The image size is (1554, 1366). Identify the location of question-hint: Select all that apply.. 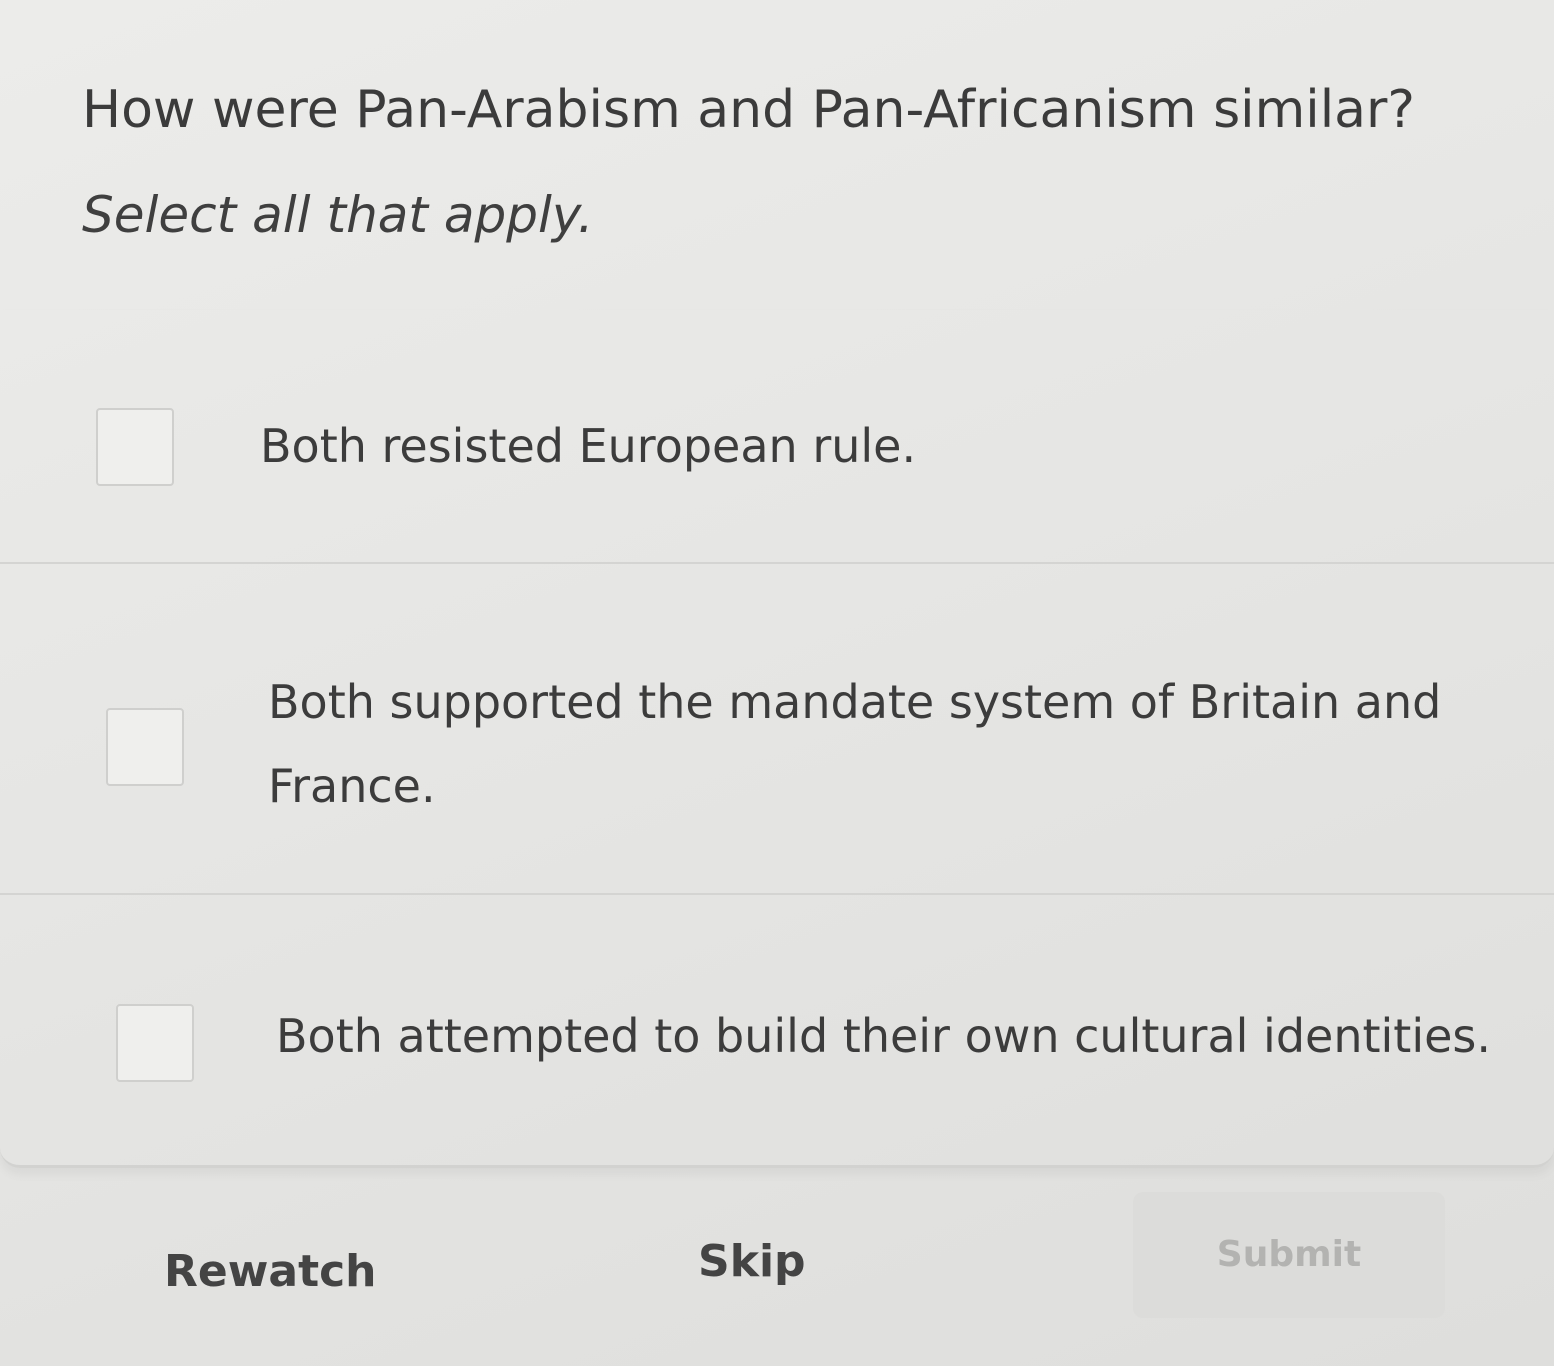
(338, 215).